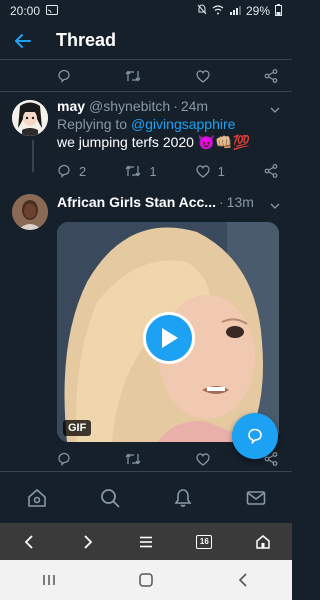 The width and height of the screenshot is (320, 600). I want to click on author-handle: @shynebitch, so click(129, 106).